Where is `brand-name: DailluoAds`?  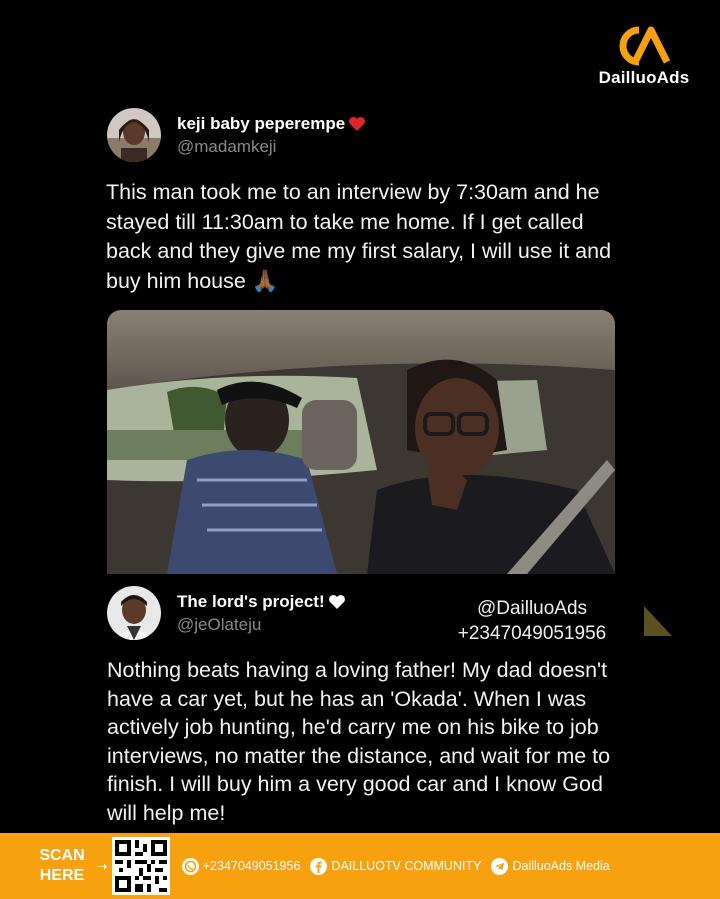
brand-name: DailluoAds is located at coordinates (644, 77).